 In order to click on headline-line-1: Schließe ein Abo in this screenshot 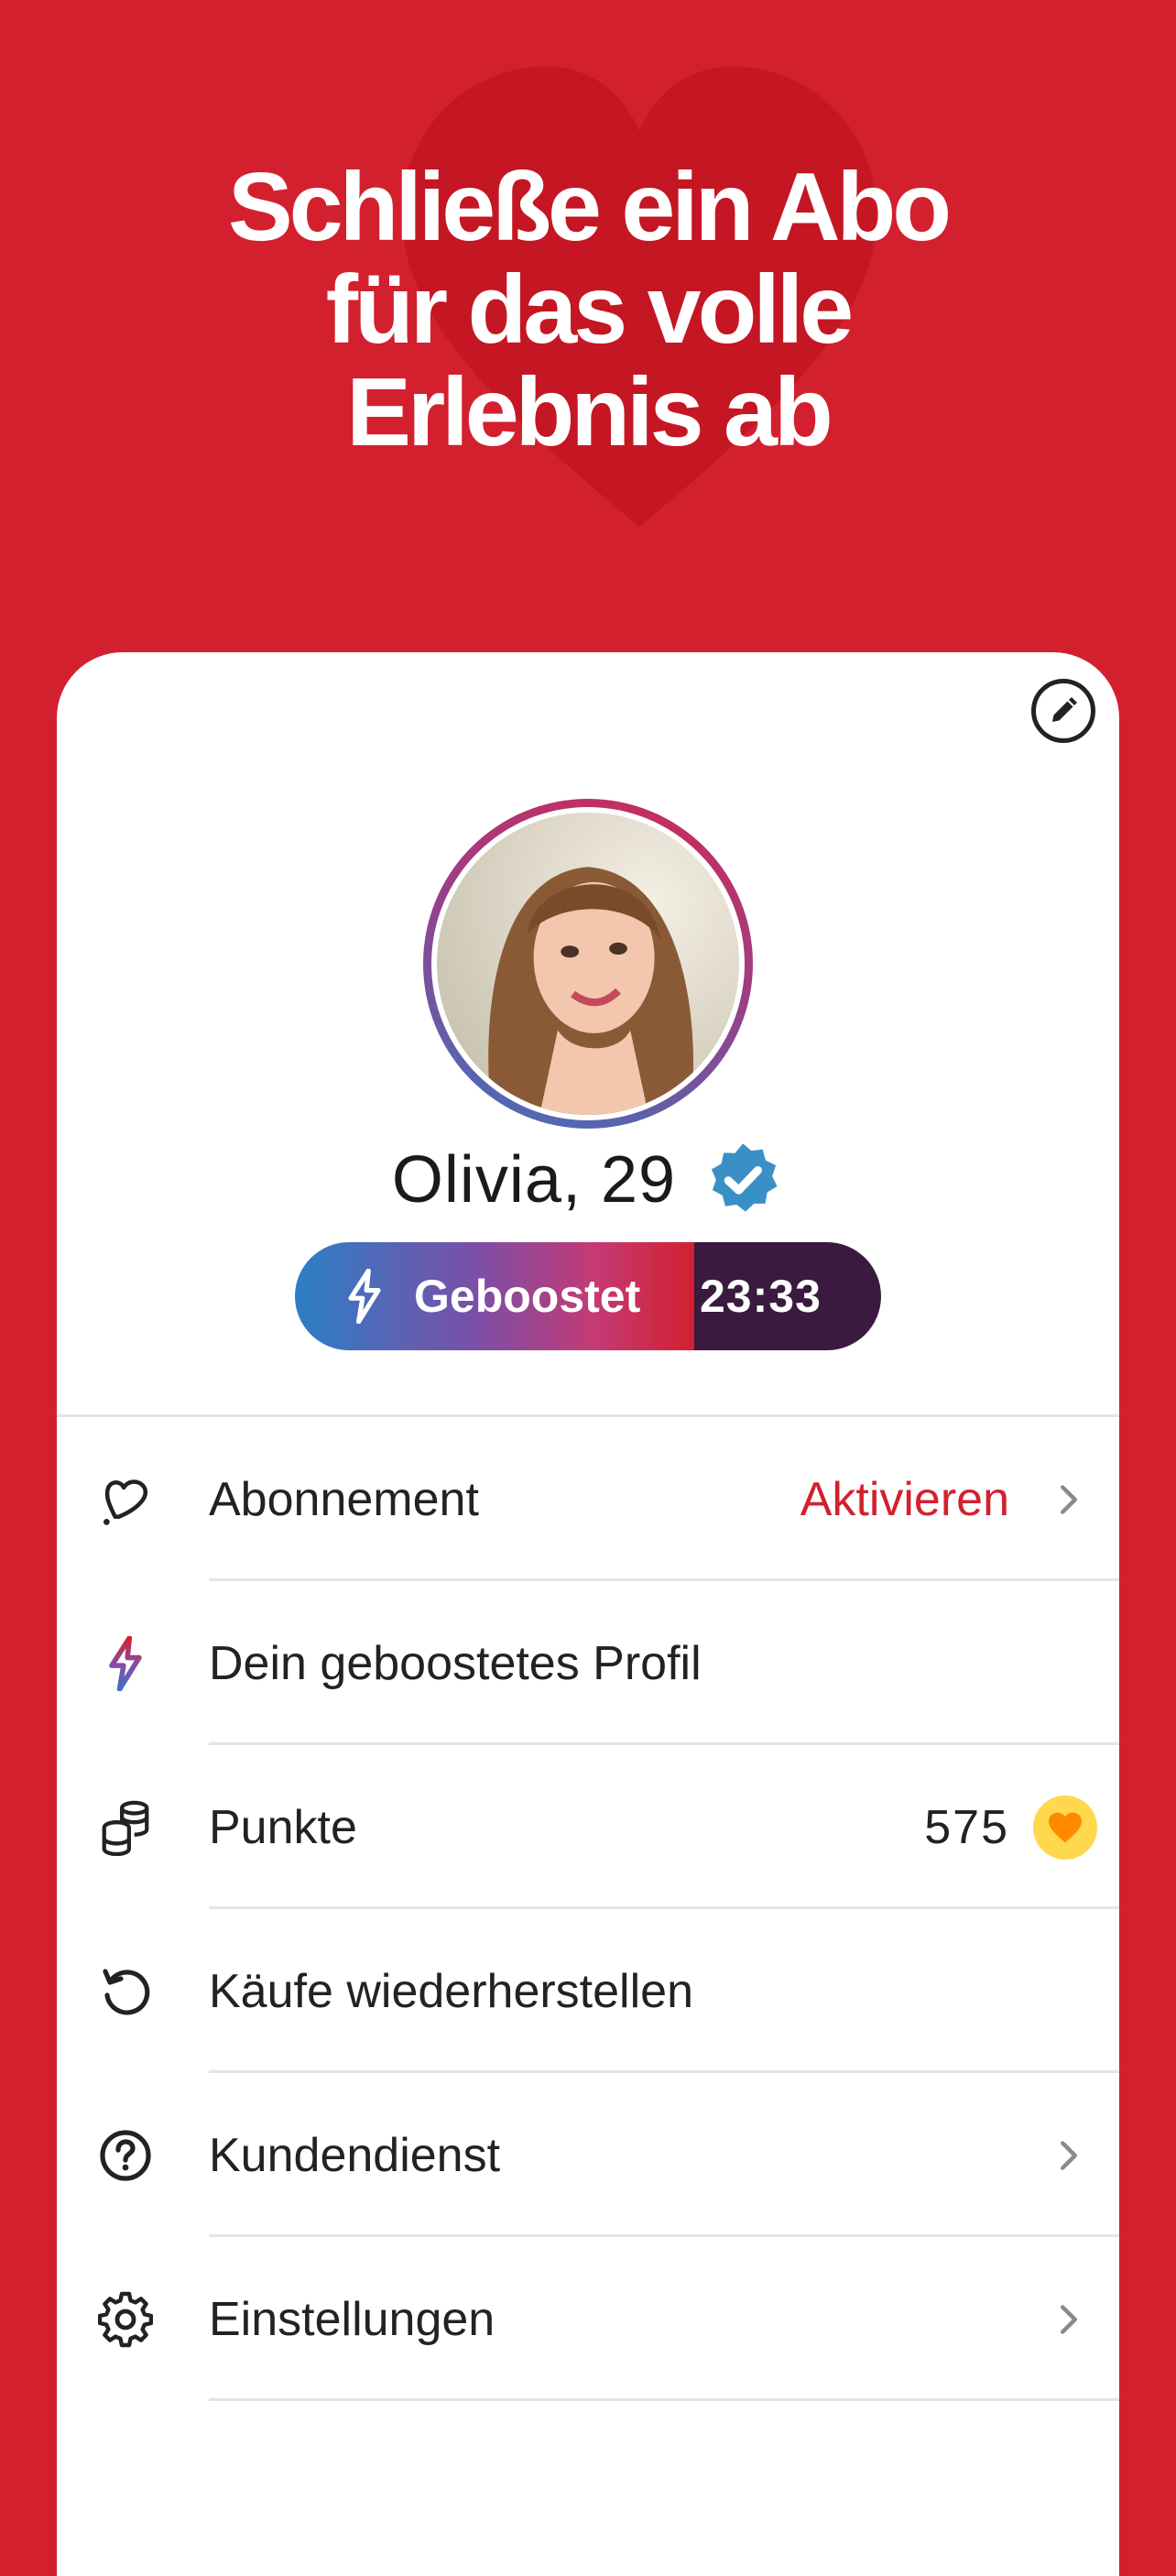, I will do `click(589, 207)`.